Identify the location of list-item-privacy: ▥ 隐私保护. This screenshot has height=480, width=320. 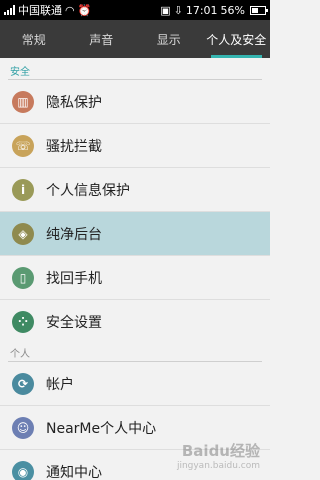
(135, 102).